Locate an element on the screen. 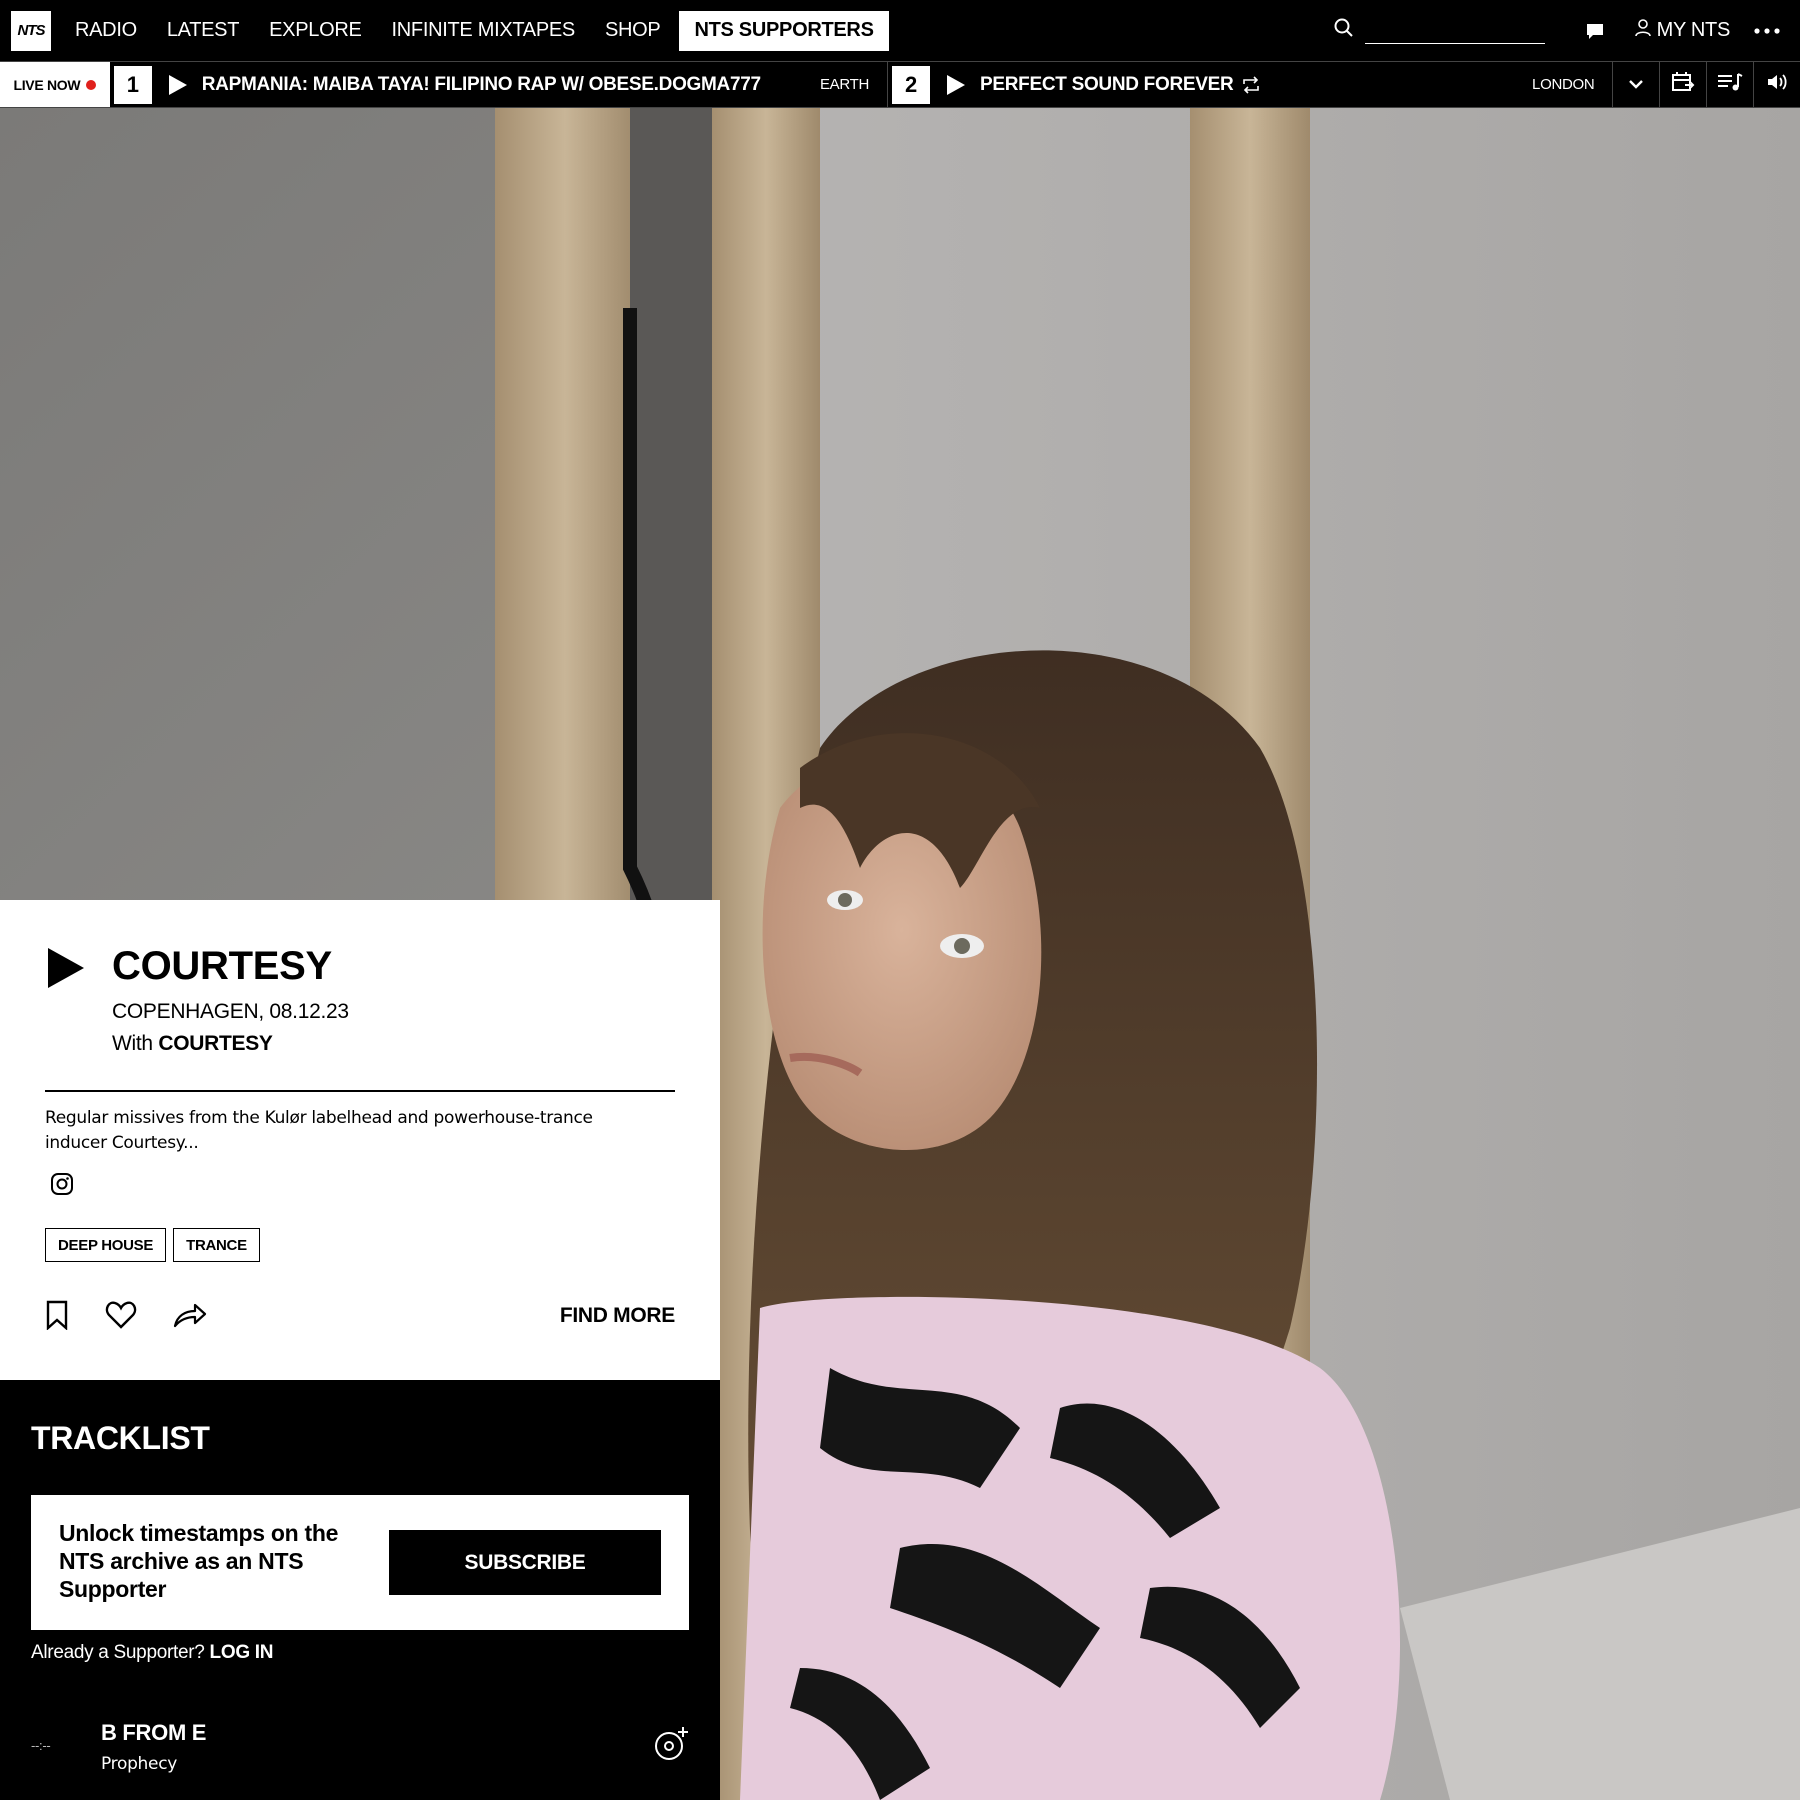 The image size is (1800, 1800). schedule-icon is located at coordinates (1683, 84).